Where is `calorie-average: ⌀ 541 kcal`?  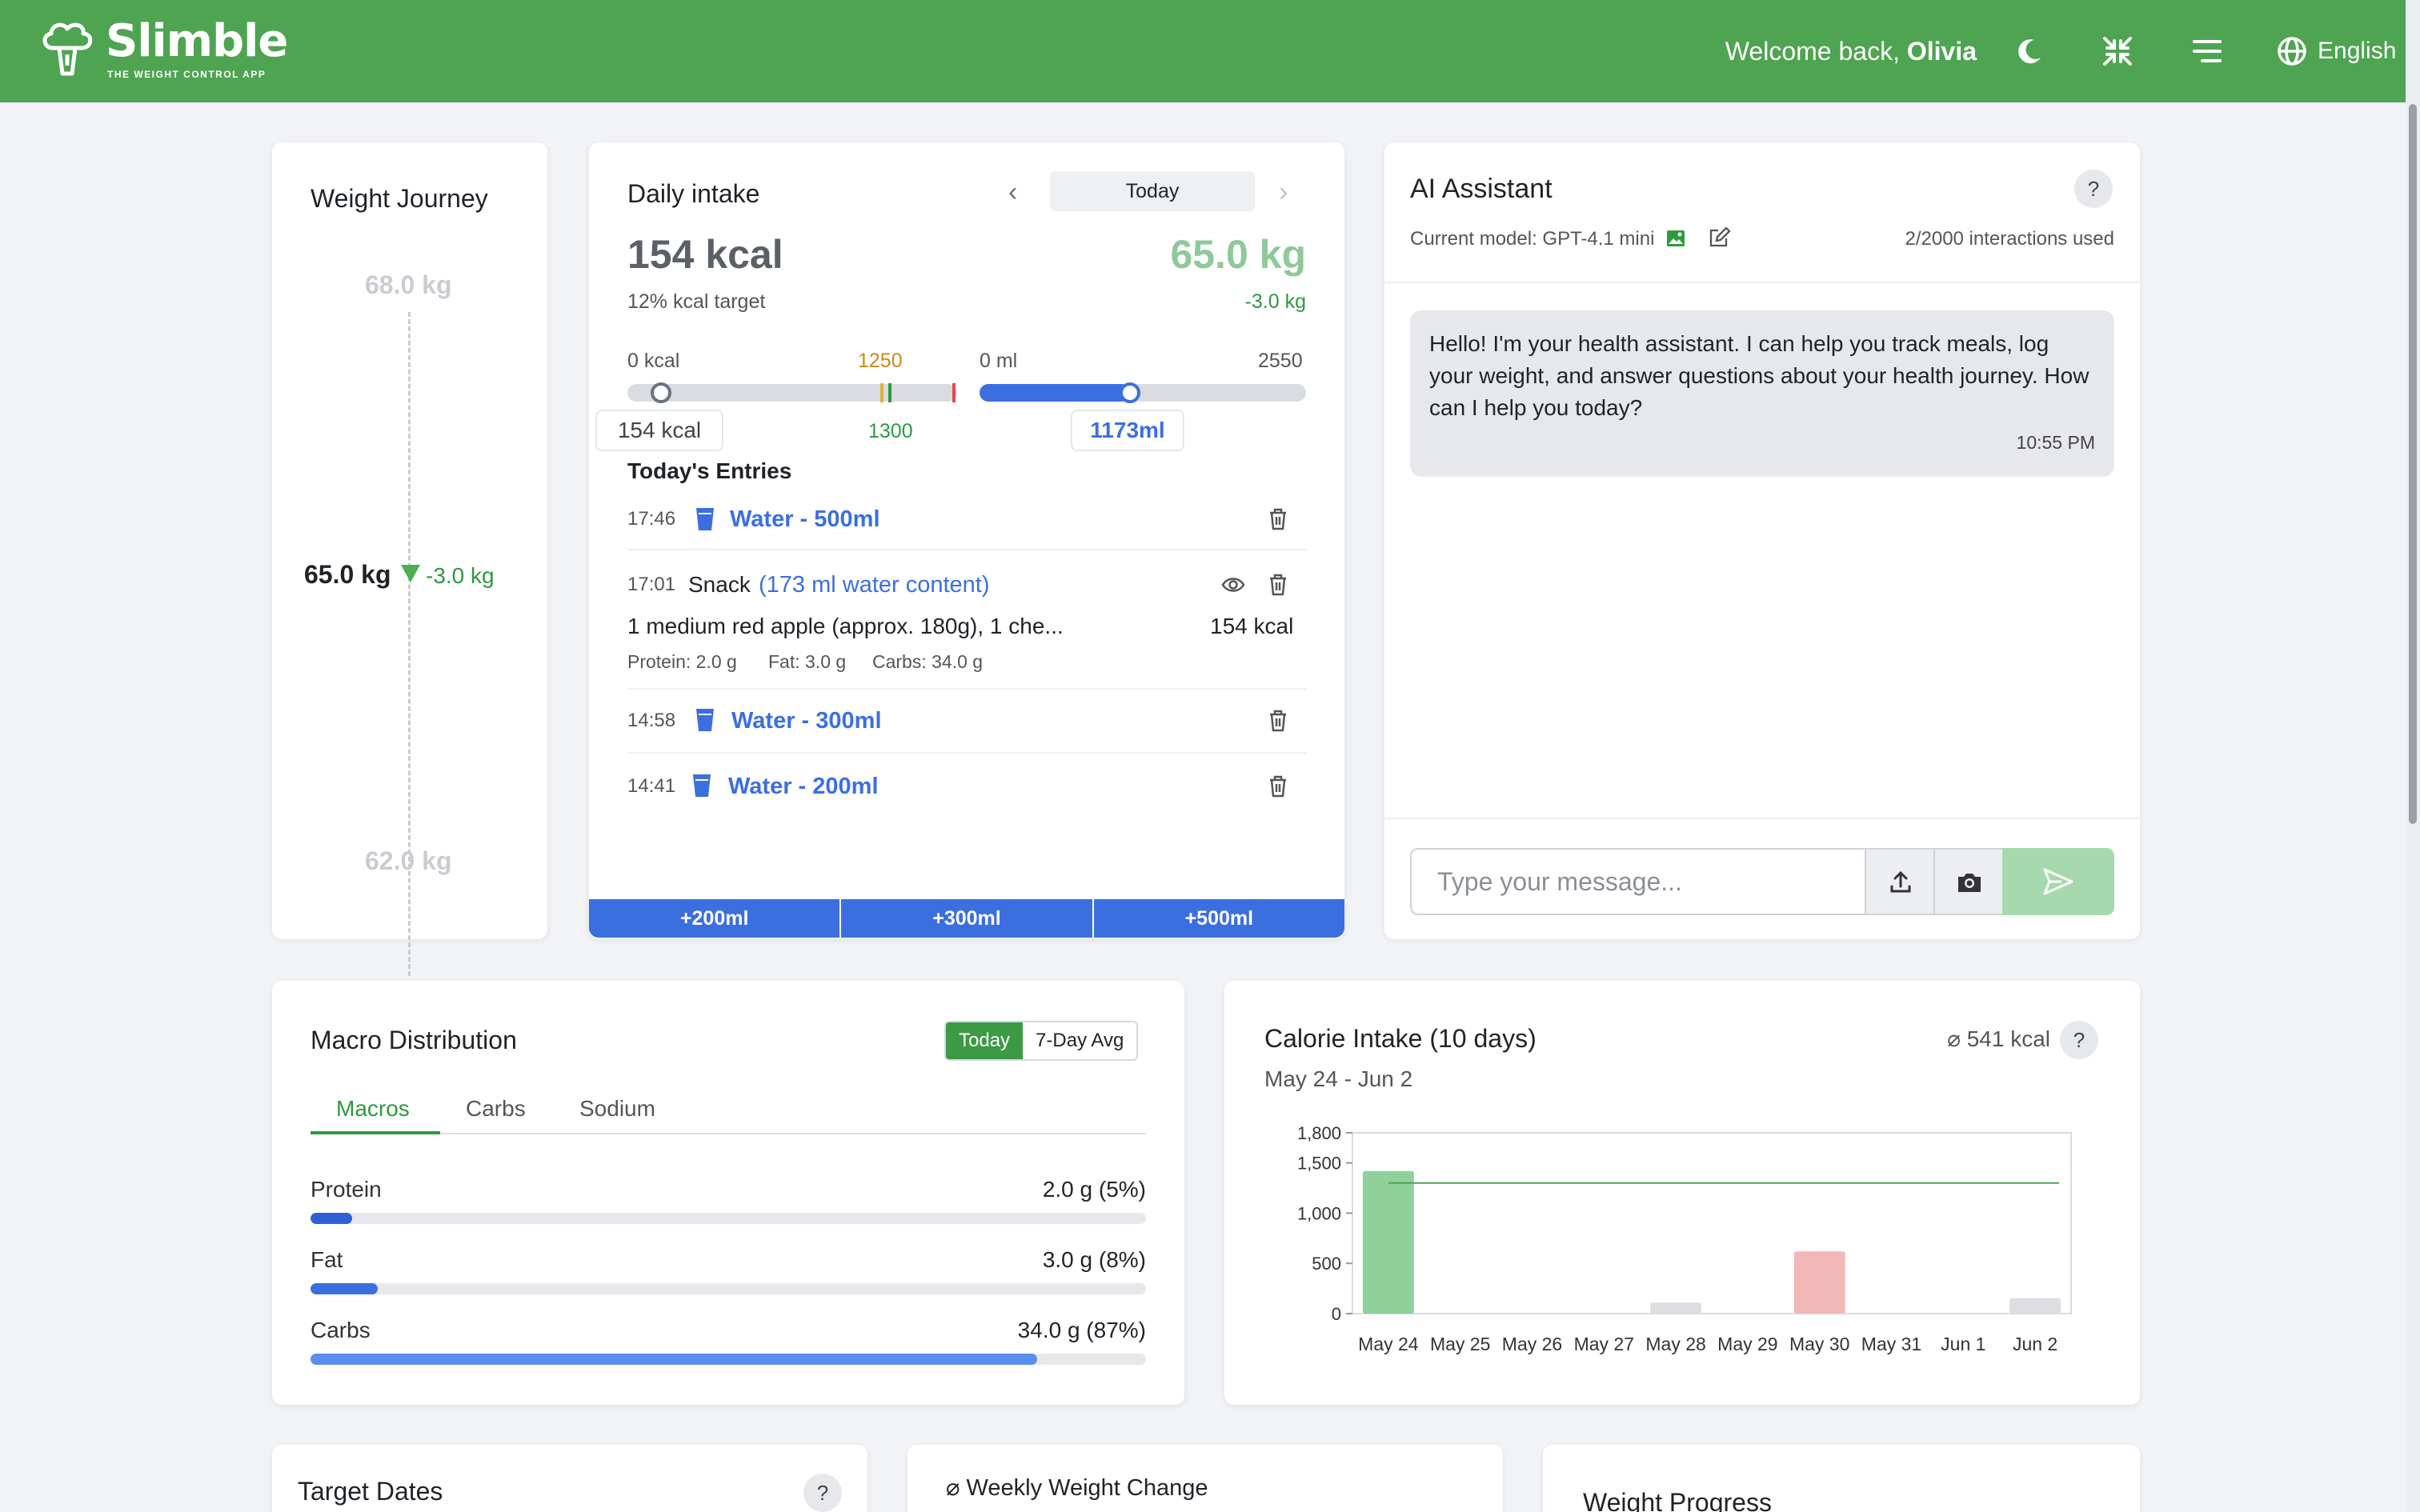 calorie-average: ⌀ 541 kcal is located at coordinates (1998, 1038).